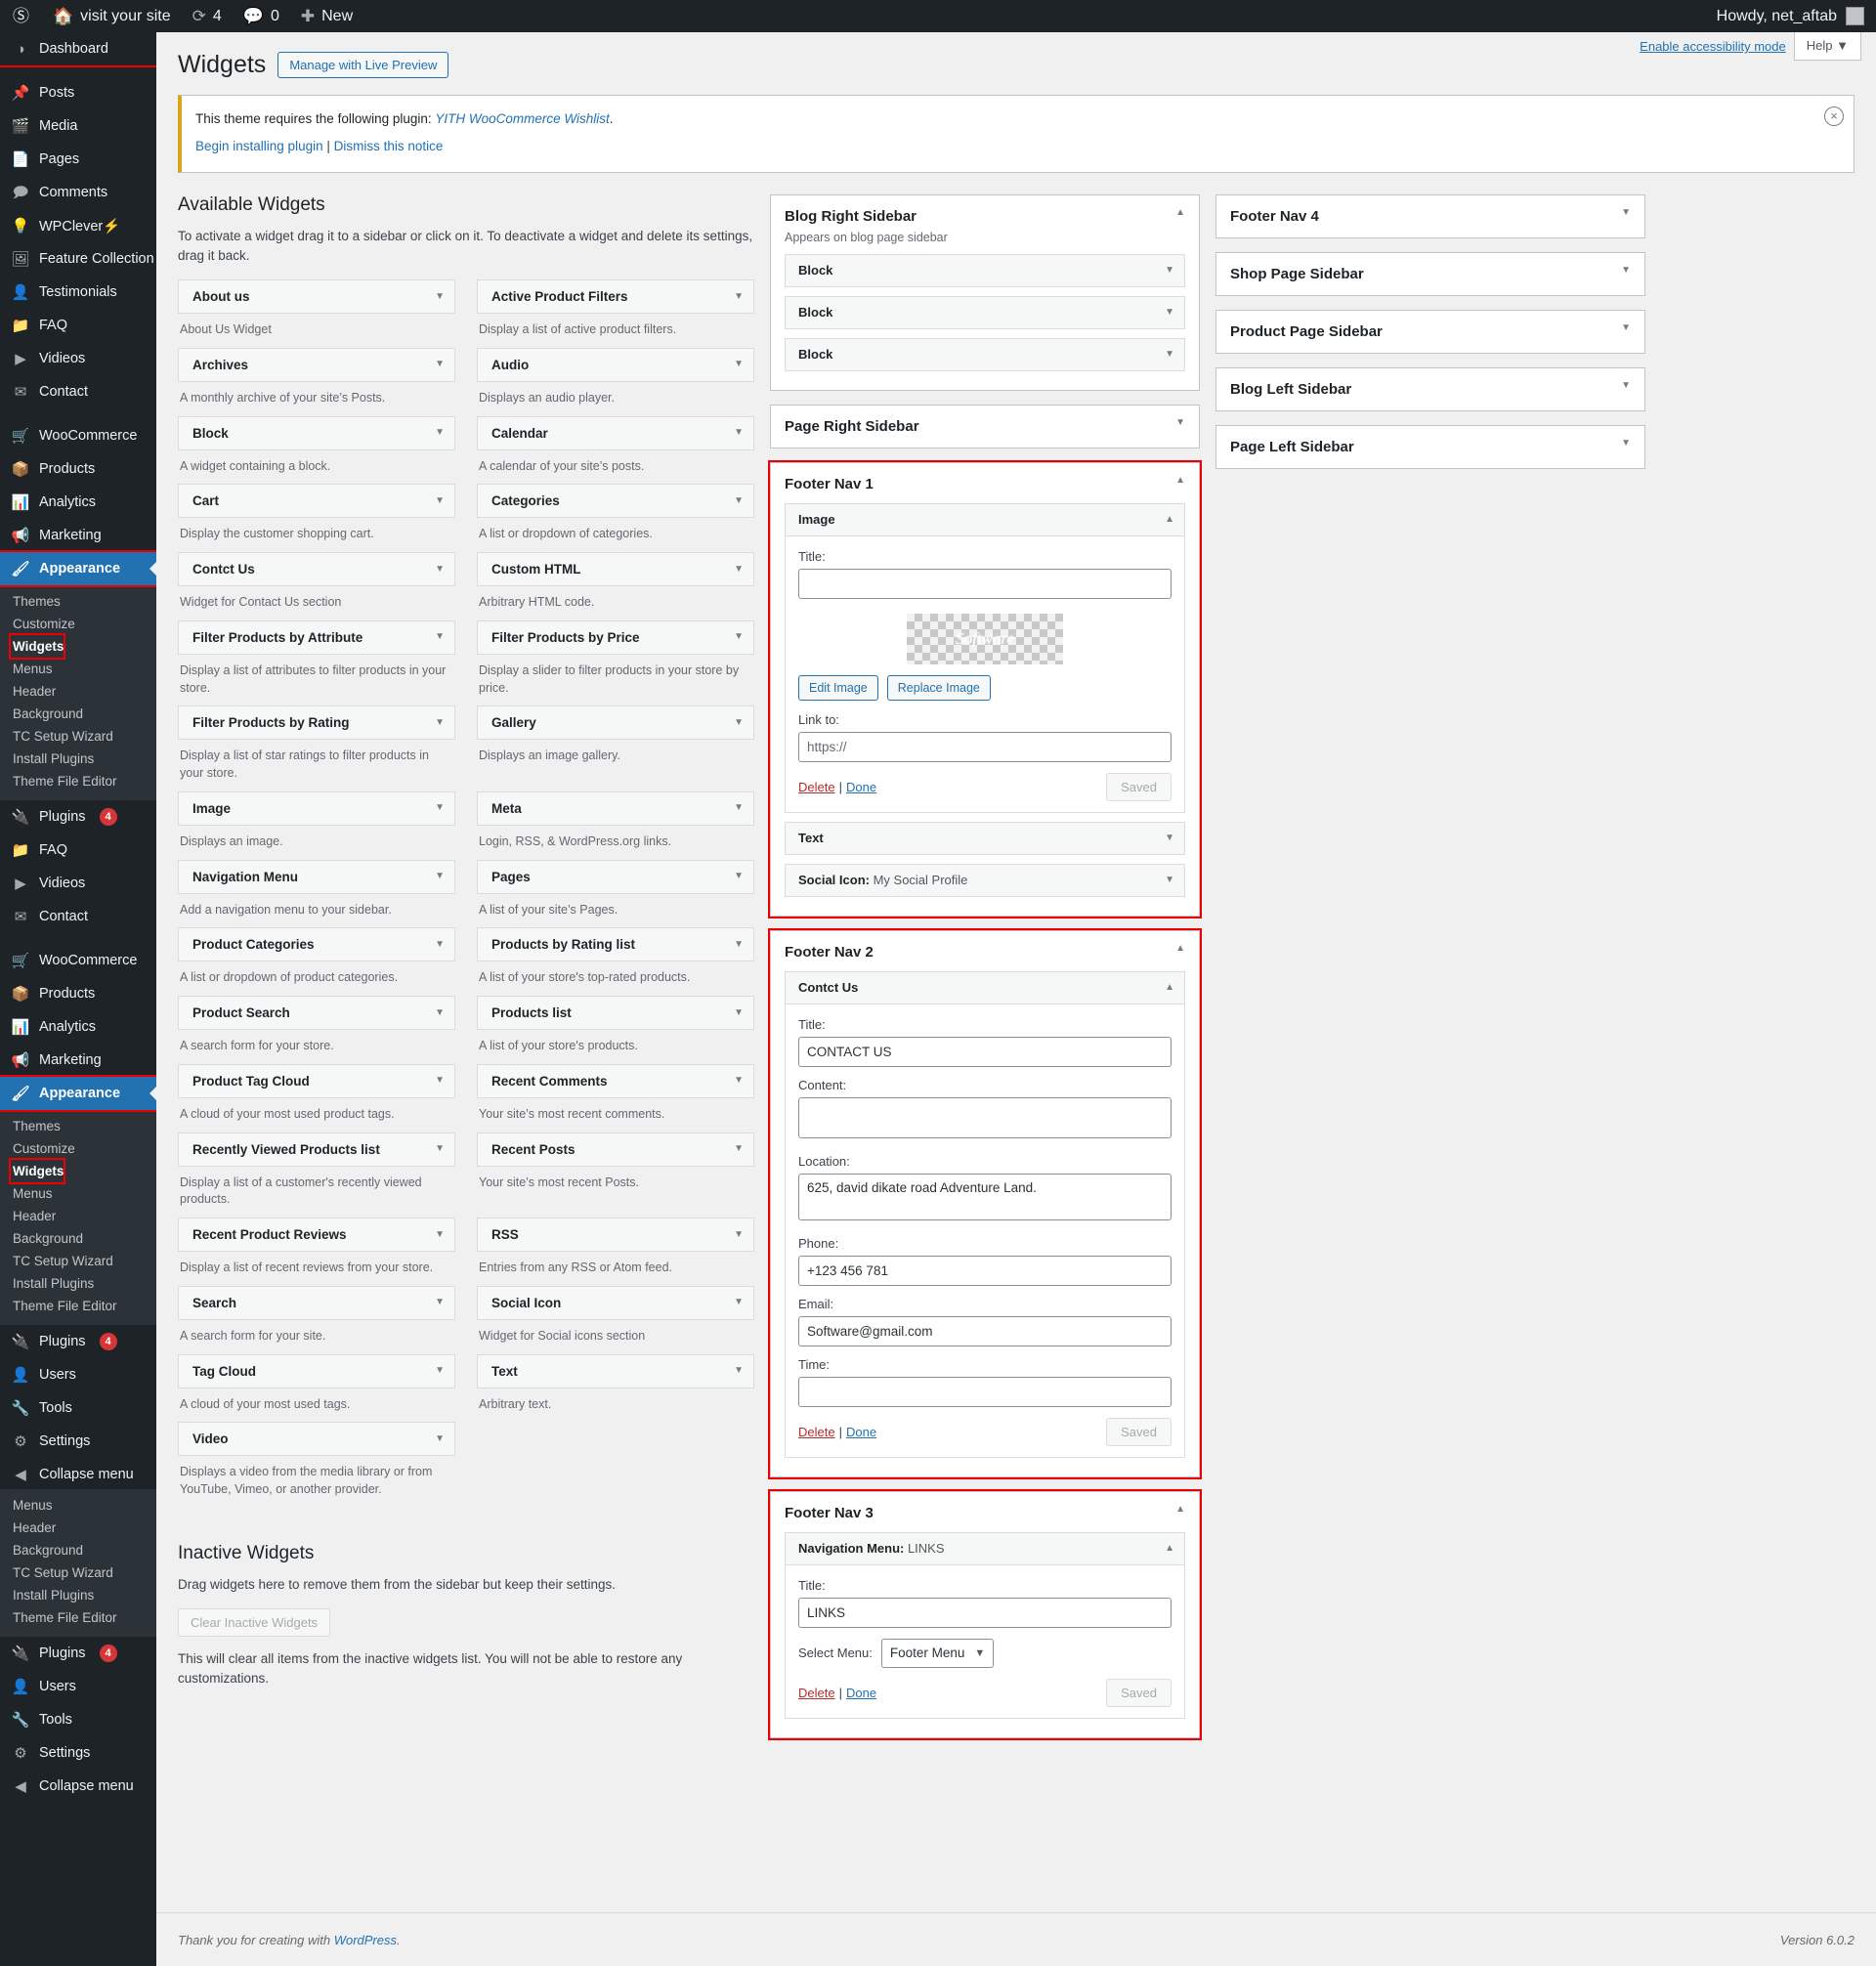  I want to click on sidebar-item-plugins: 🔌 Plugins 4, so click(78, 816).